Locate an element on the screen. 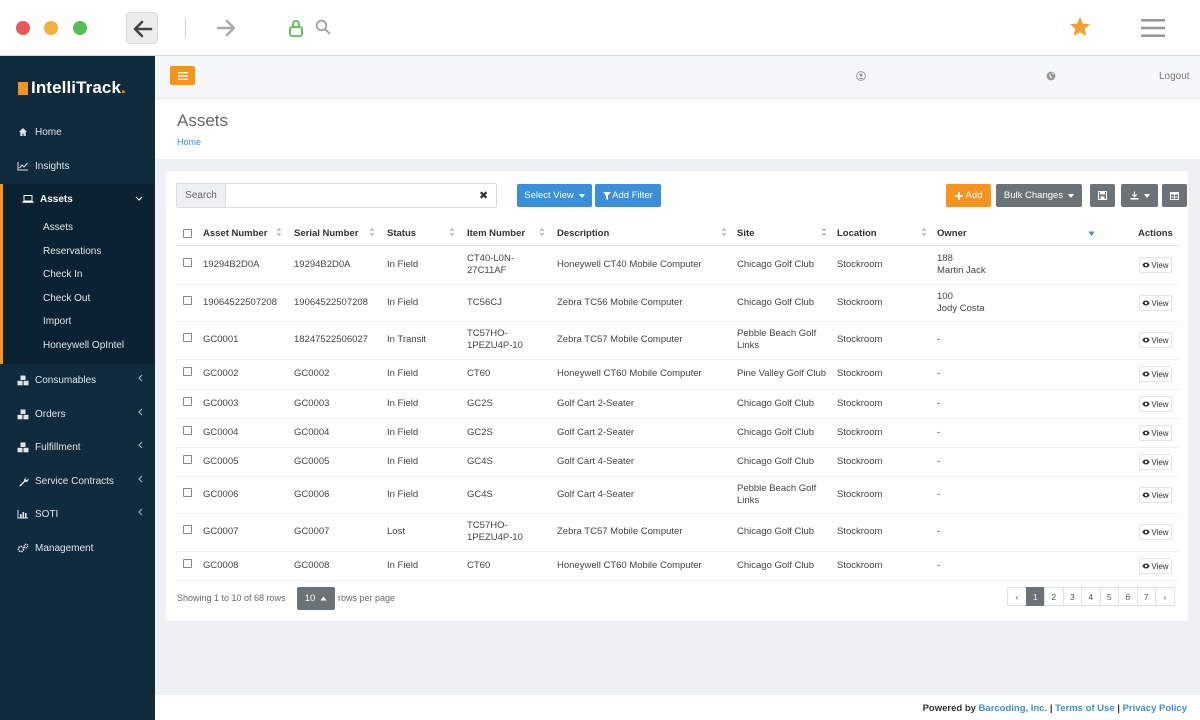  save-view-button is located at coordinates (1102, 195).